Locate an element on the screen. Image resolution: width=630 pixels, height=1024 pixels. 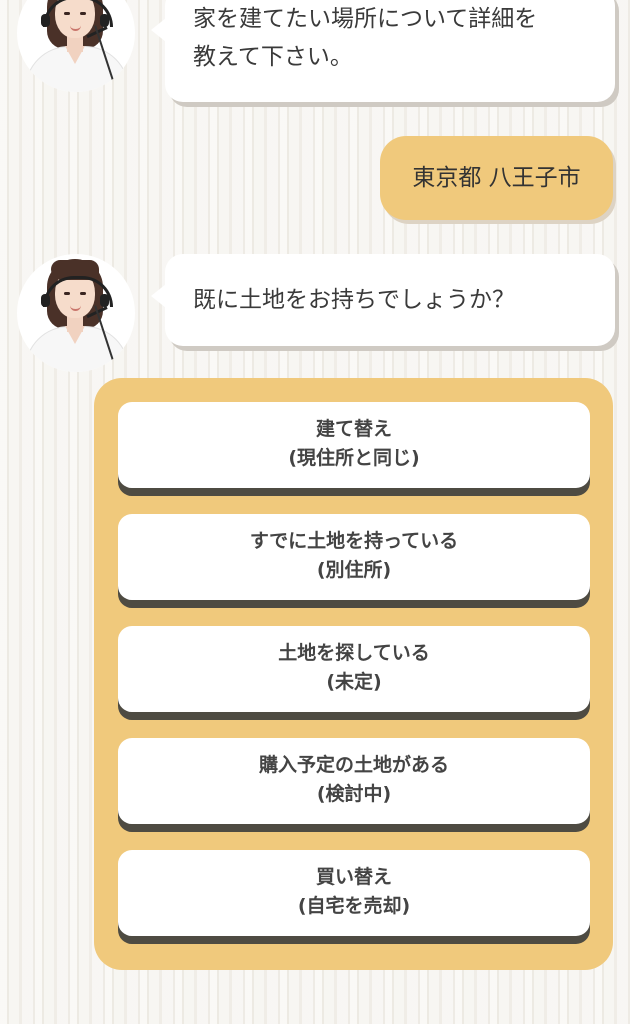
bot-question-text: 既に土地をお持ちでしょうか？ is located at coordinates (354, 300).